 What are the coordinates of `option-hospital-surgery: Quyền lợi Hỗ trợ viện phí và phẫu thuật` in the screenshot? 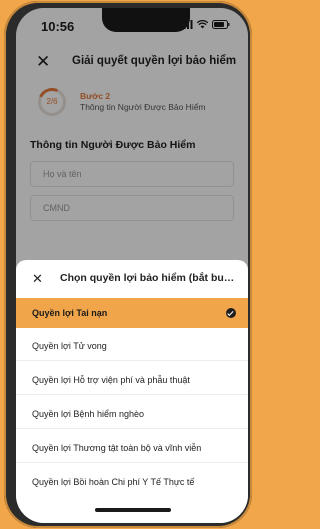 It's located at (132, 380).